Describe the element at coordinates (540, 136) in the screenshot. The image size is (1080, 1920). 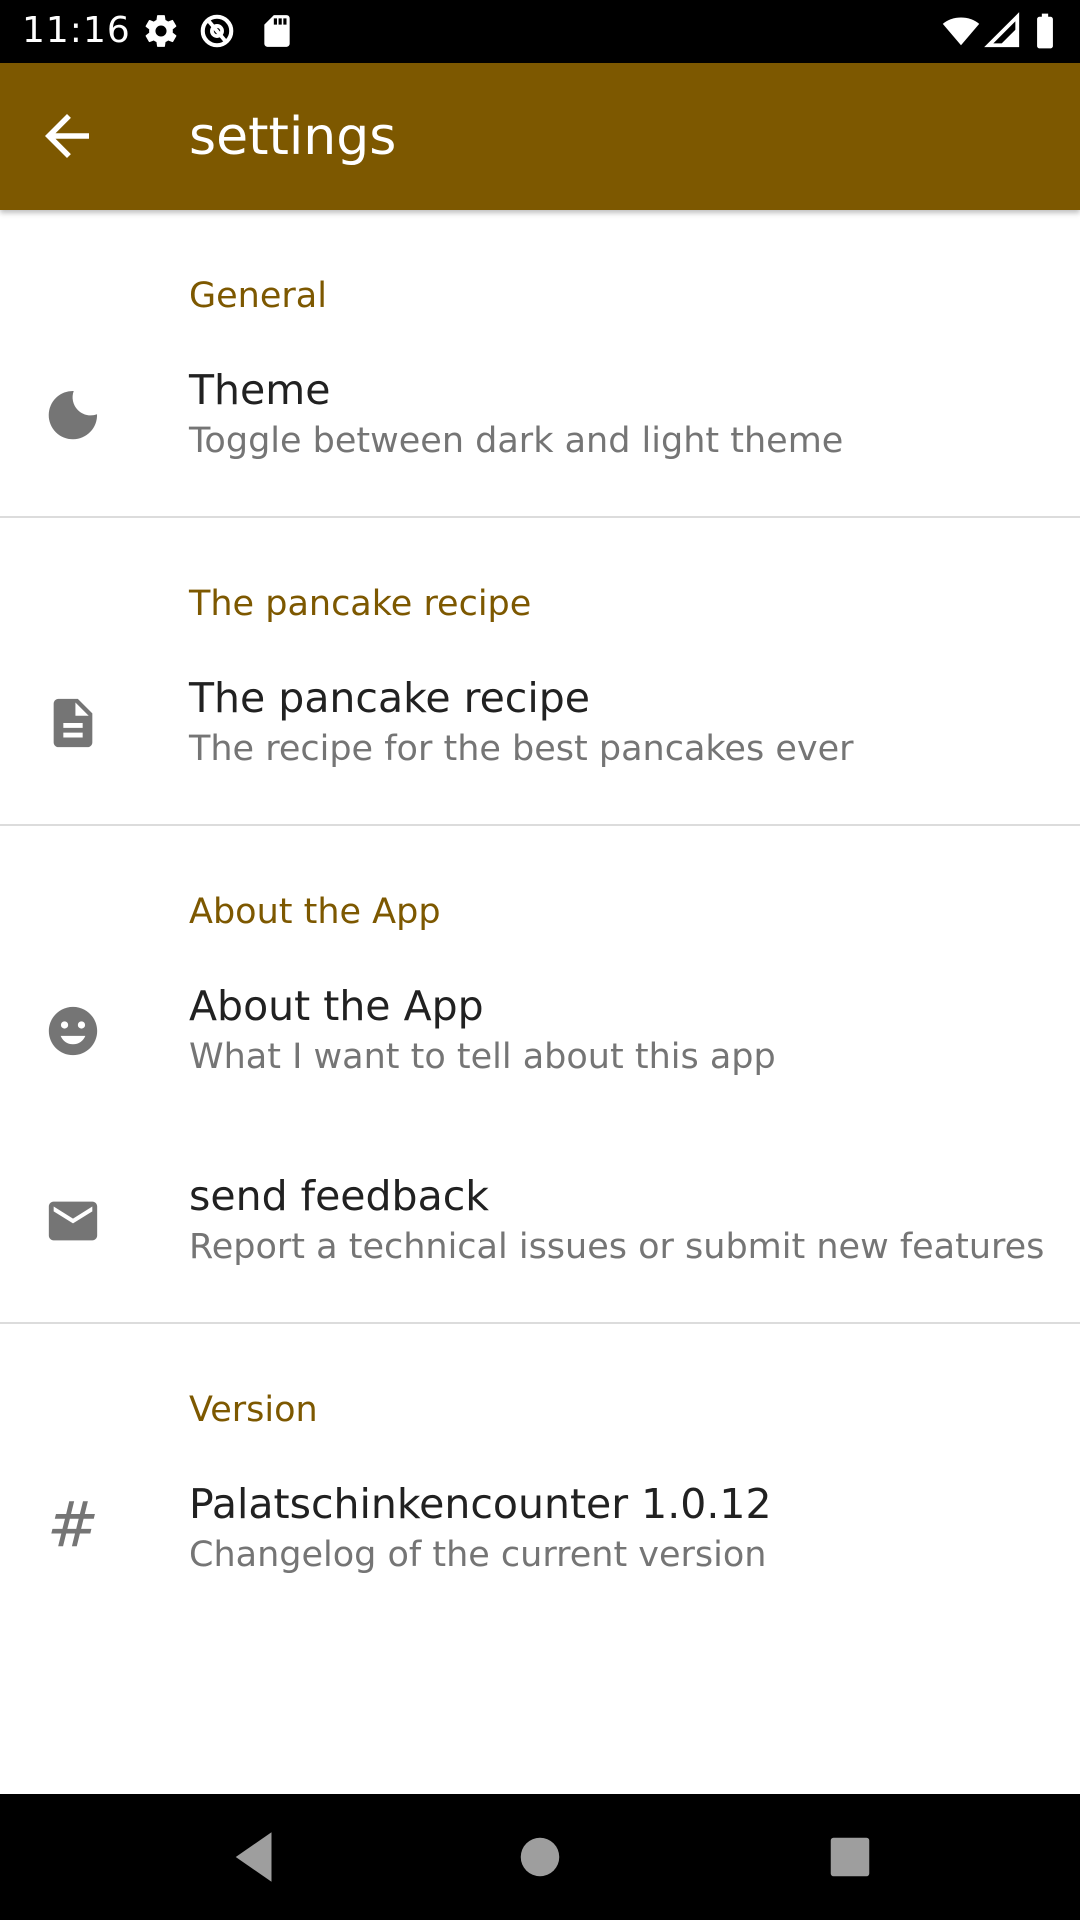
I see `app-bar: settings` at that location.